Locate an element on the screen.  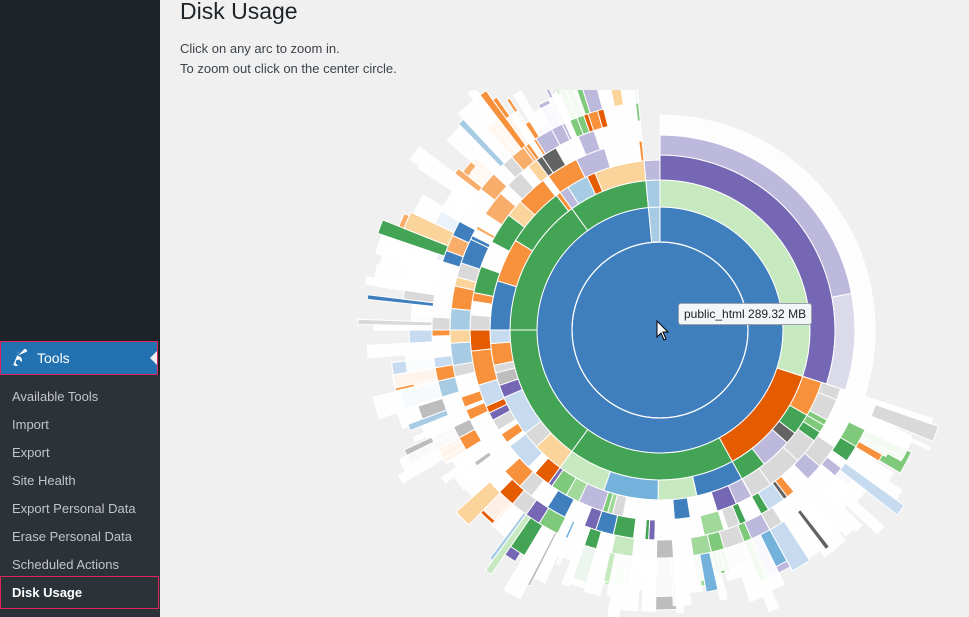
wrench-icon is located at coordinates (20, 357).